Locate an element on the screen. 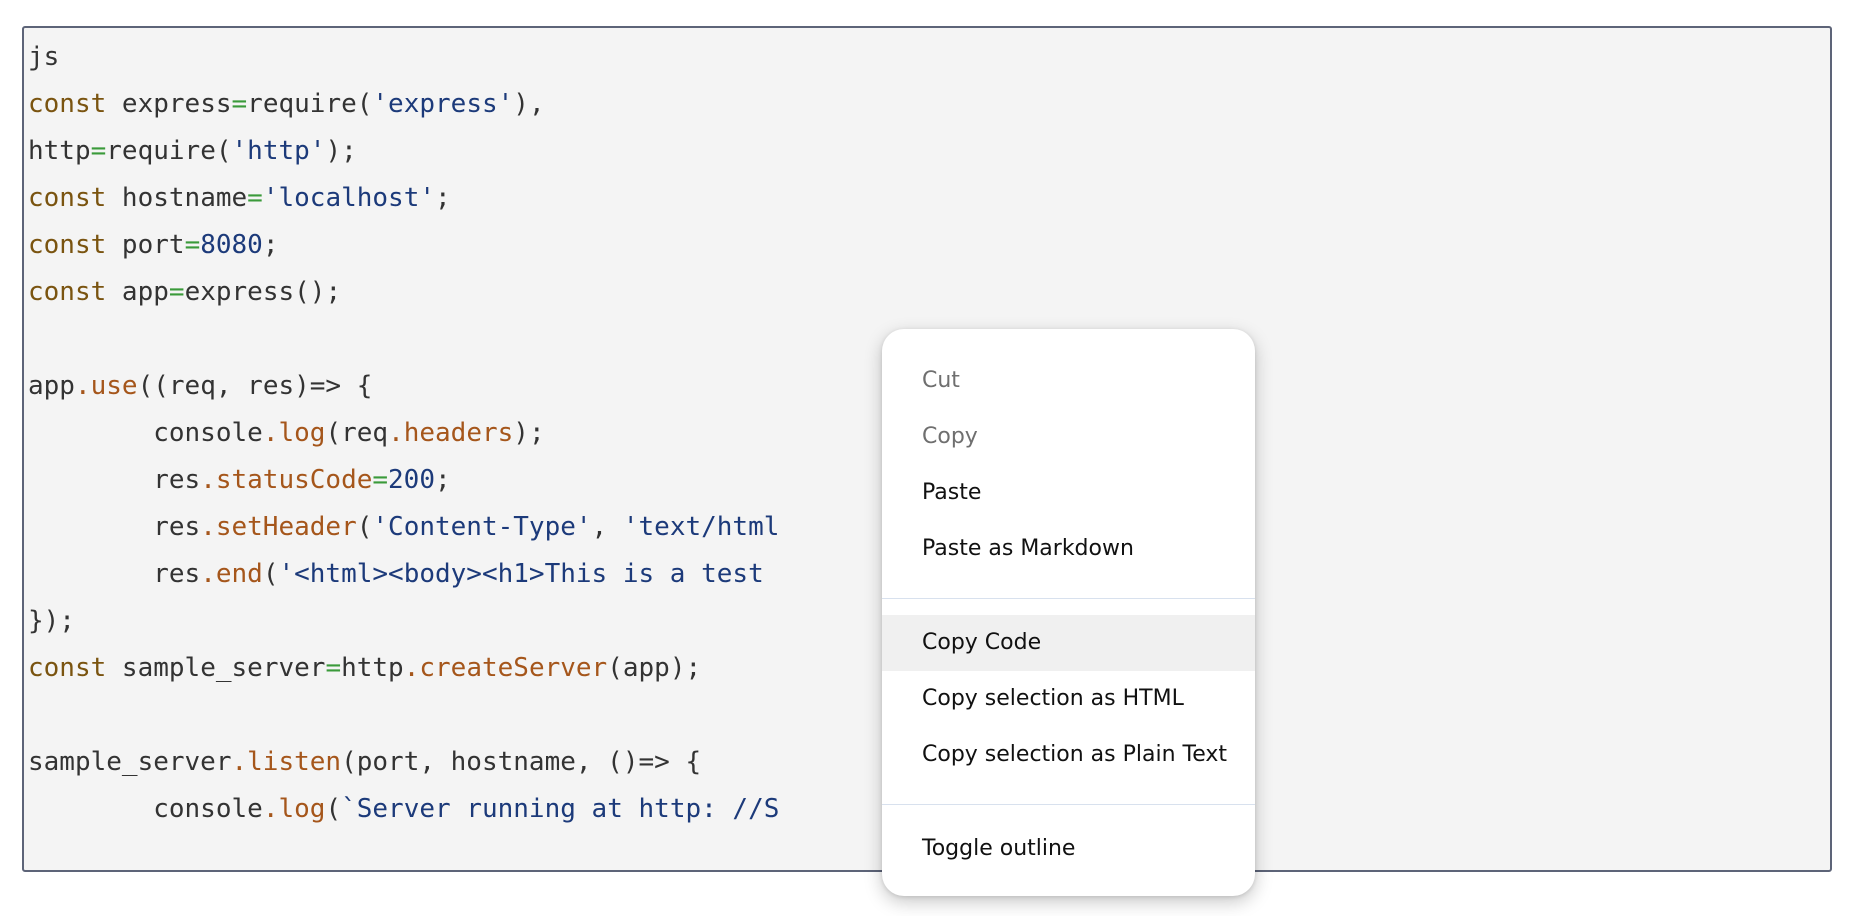 The width and height of the screenshot is (1858, 916). code-token: .use is located at coordinates (106, 386).